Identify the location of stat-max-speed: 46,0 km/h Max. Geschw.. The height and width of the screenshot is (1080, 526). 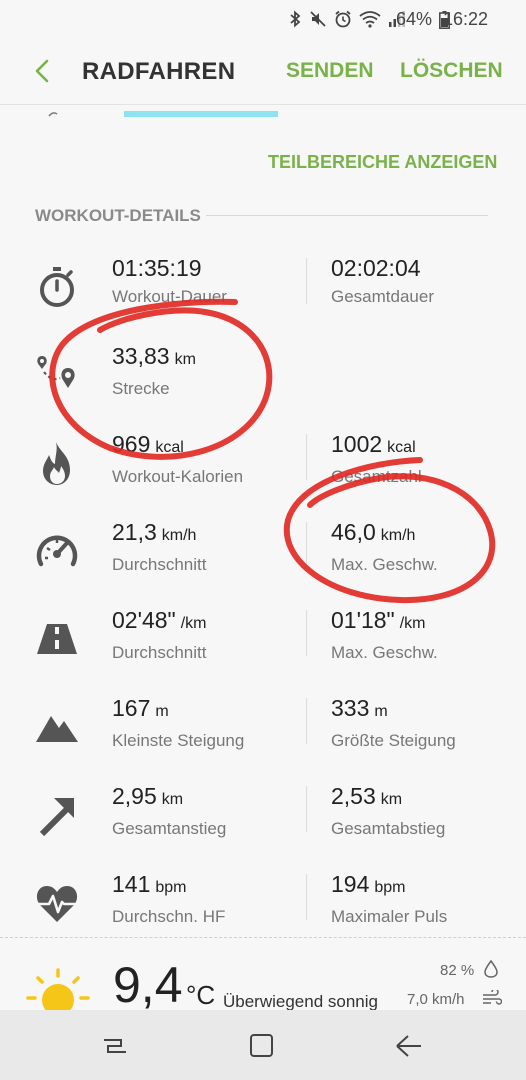
(384, 546).